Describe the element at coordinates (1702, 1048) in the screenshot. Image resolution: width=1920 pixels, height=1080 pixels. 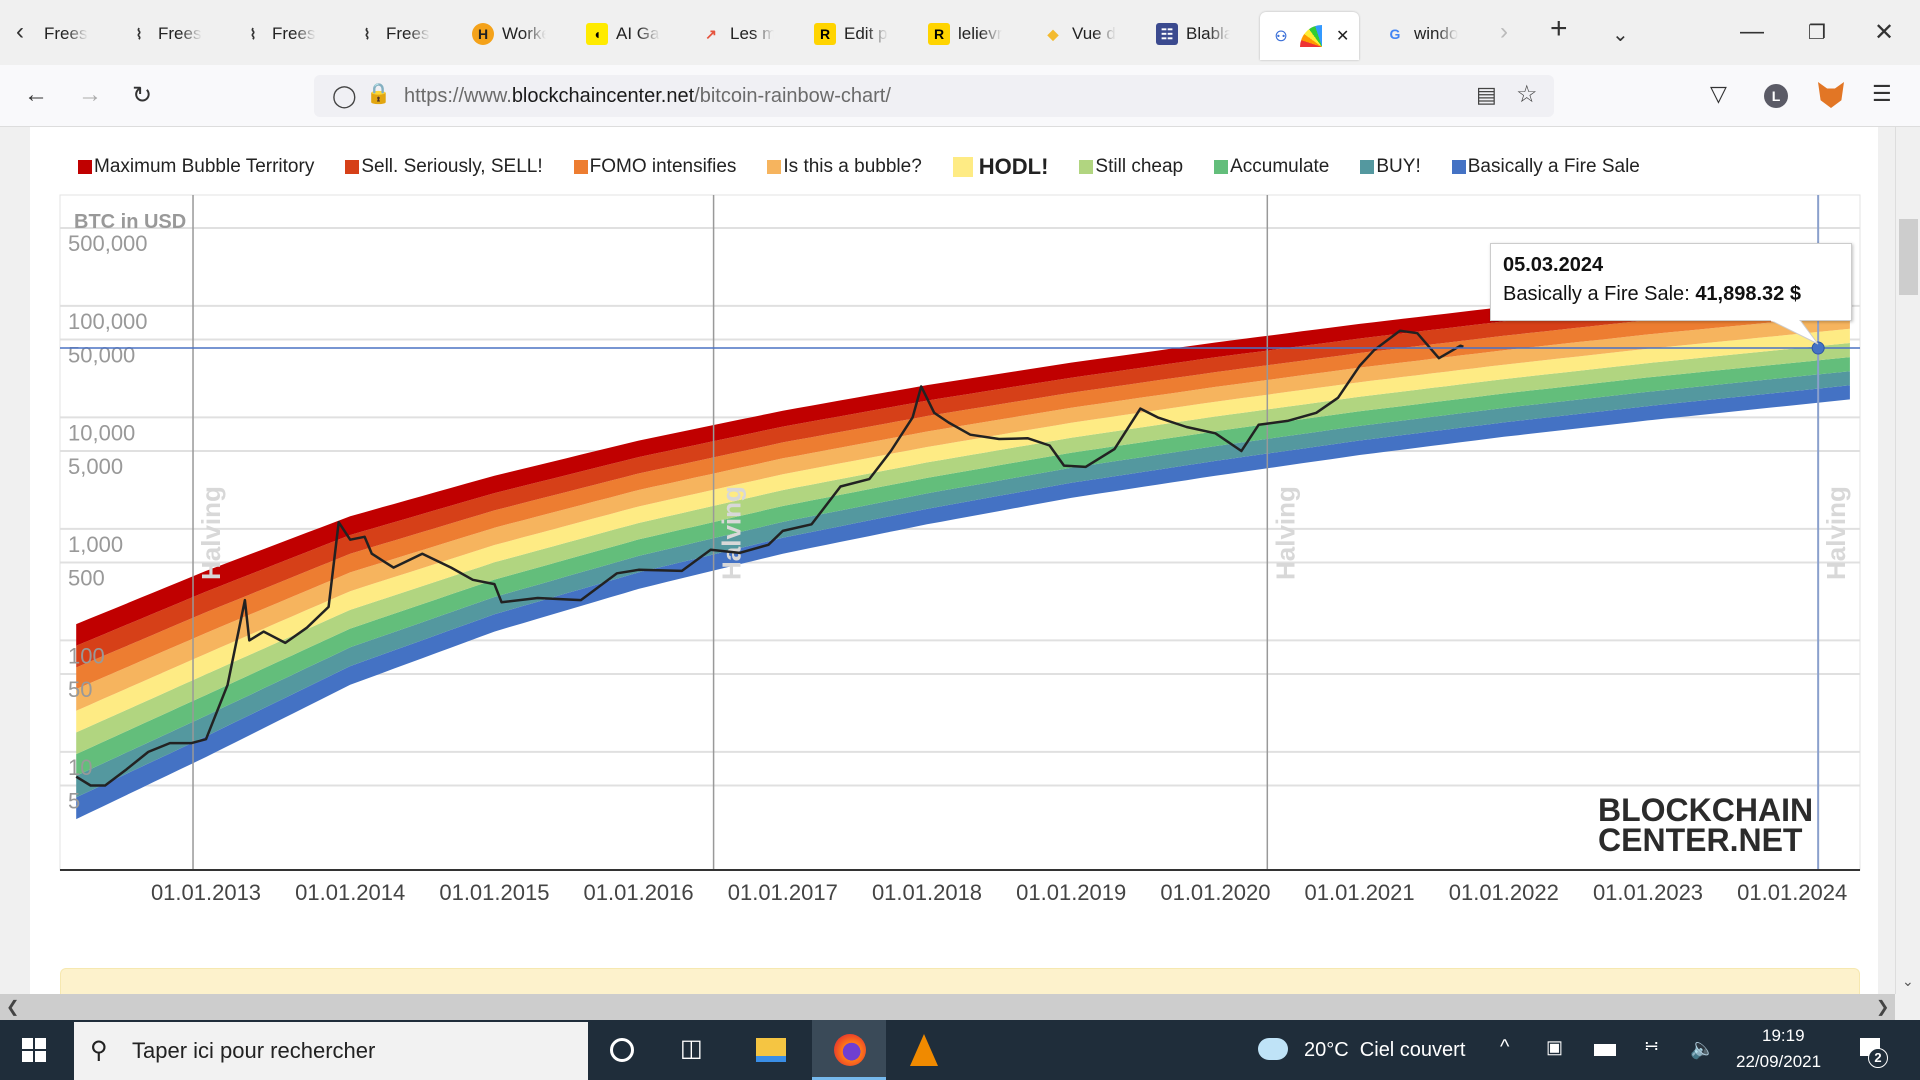
I see `volume-icon: 🔈` at that location.